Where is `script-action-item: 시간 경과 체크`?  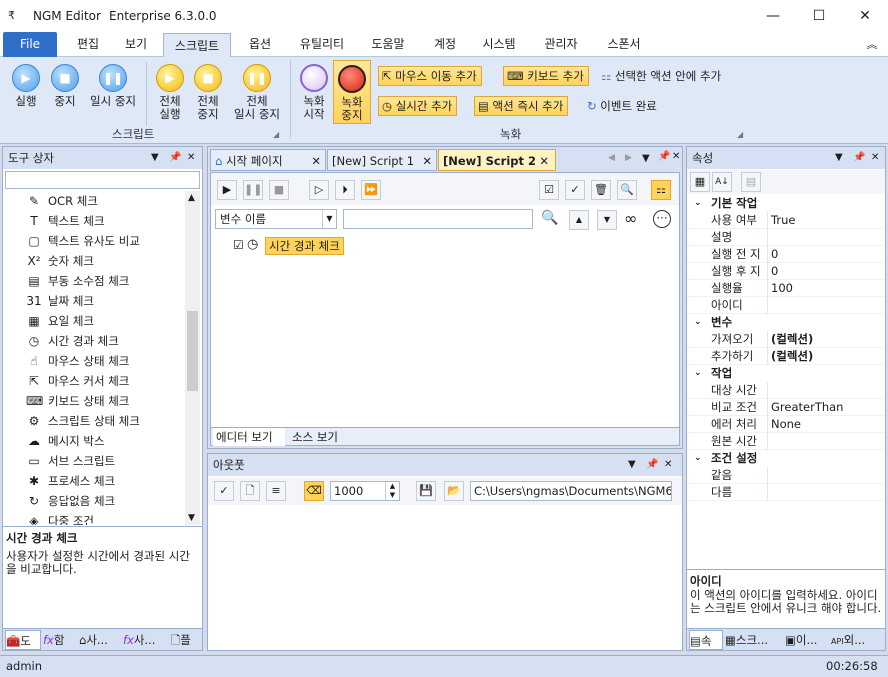 script-action-item: 시간 경과 체크 is located at coordinates (304, 246).